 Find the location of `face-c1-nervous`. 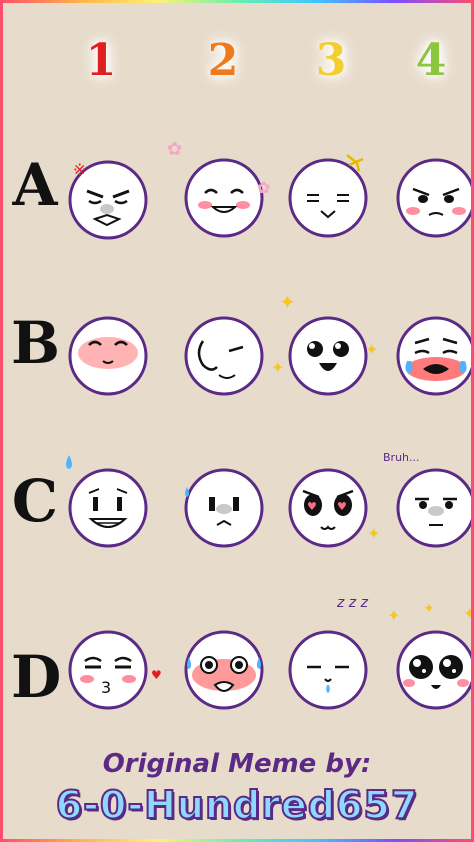

face-c1-nervous is located at coordinates (108, 503).